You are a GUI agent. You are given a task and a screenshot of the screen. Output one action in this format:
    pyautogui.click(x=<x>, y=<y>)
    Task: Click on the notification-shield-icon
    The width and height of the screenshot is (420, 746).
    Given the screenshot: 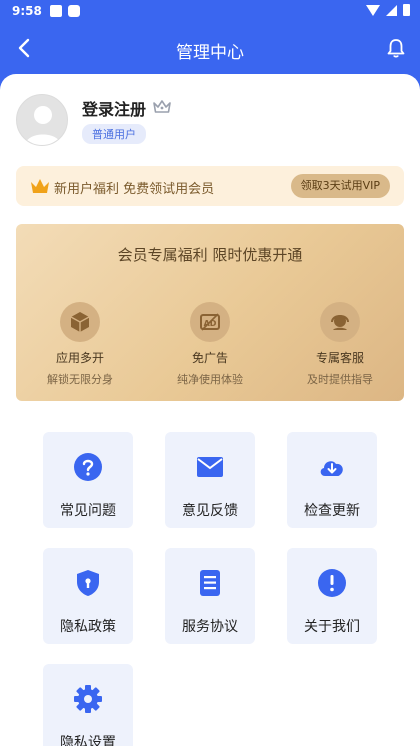 What is the action you would take?
    pyautogui.click(x=74, y=11)
    